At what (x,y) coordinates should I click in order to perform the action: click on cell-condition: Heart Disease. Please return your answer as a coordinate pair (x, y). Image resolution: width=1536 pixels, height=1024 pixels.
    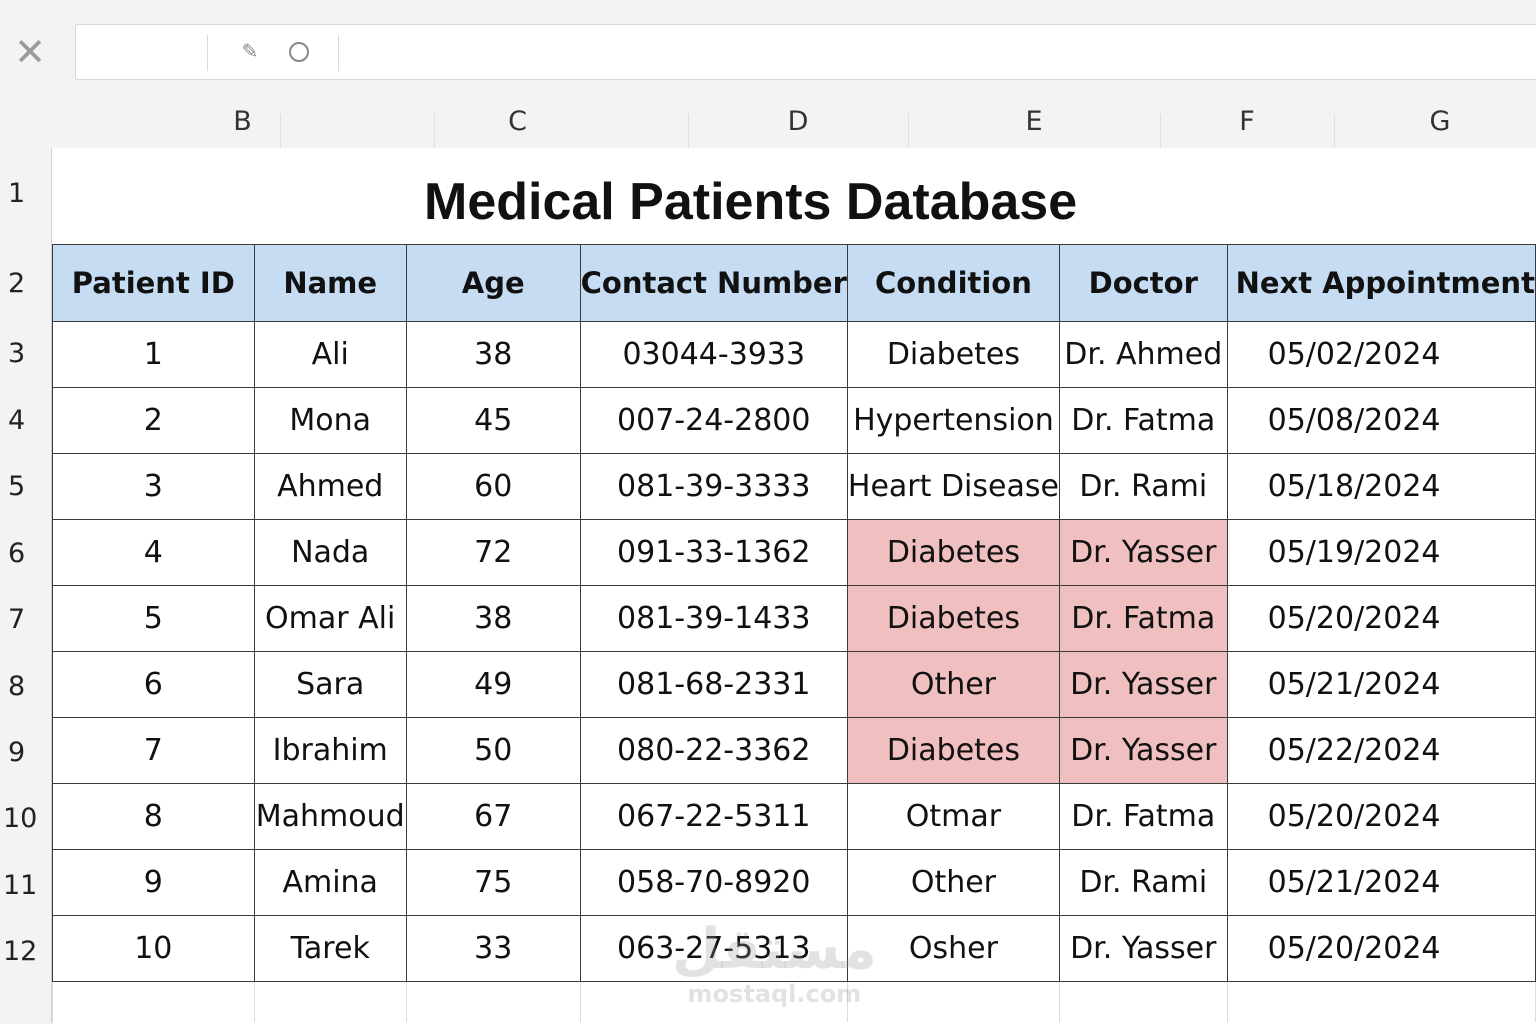
    Looking at the image, I should click on (953, 486).